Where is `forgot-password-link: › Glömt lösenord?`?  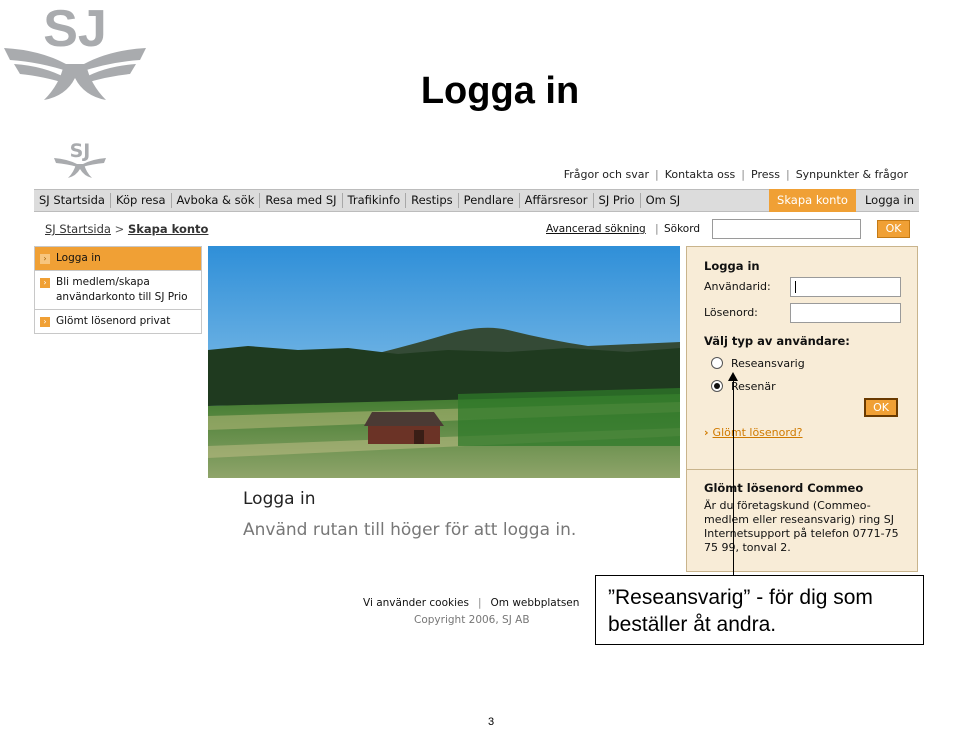 forgot-password-link: › Glömt lösenord? is located at coordinates (753, 432).